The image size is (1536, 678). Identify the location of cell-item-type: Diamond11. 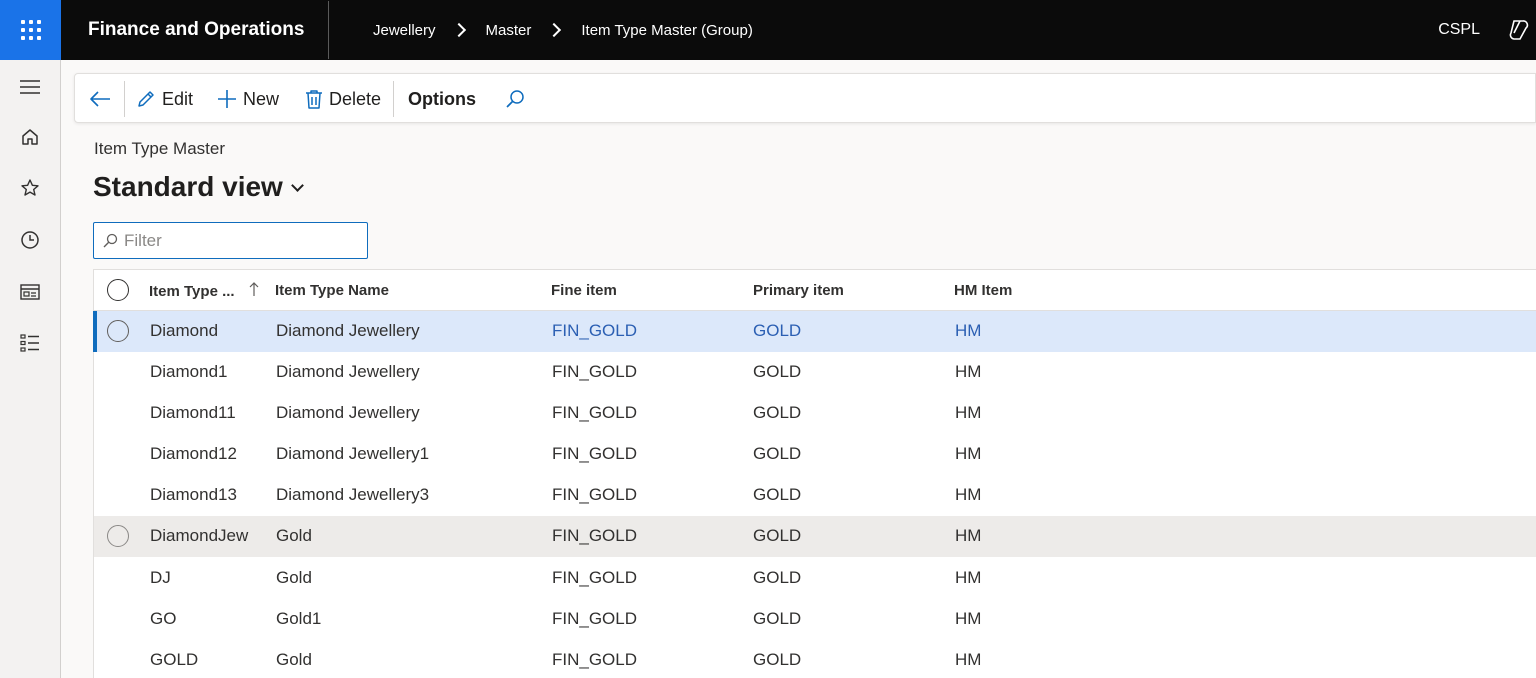
(193, 413).